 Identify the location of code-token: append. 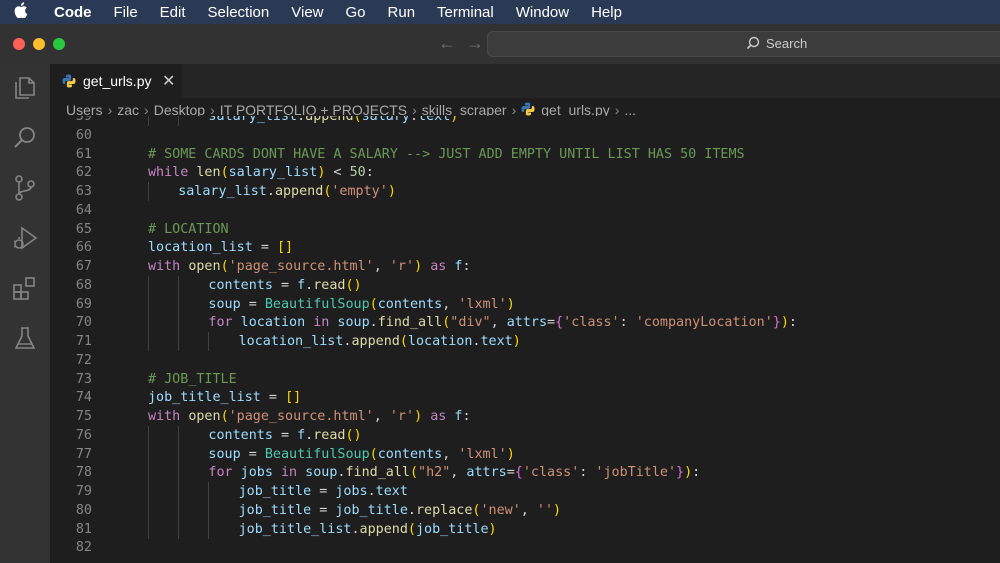
(383, 529).